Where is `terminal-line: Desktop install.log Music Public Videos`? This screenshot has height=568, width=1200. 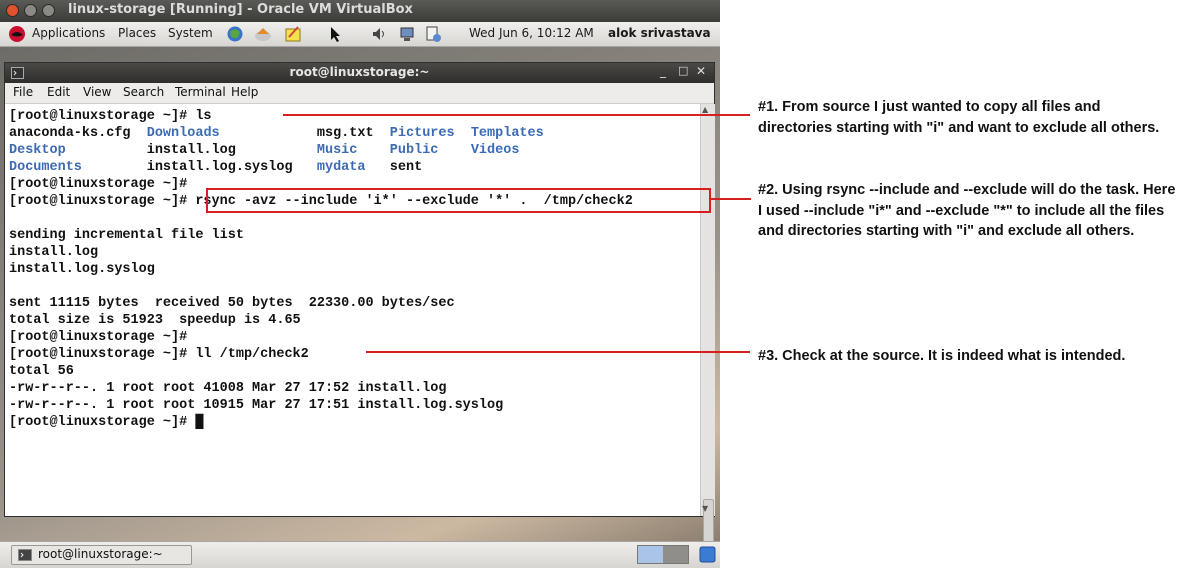 terminal-line: Desktop install.log Music Public Videos is located at coordinates (321, 150).